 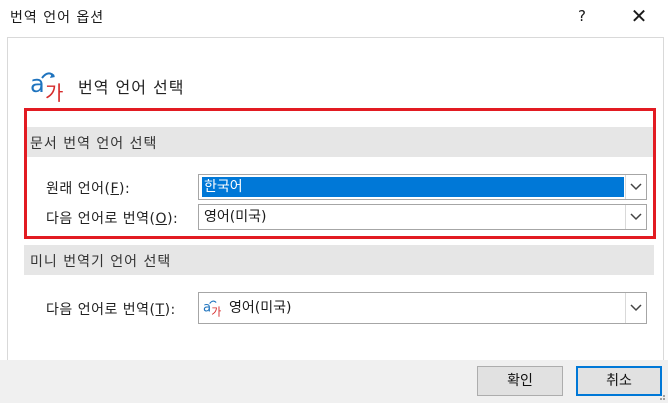 What do you see at coordinates (101, 262) in the screenshot?
I see `mini-translator-section-title: 미니 번역기 언어 선택` at bounding box center [101, 262].